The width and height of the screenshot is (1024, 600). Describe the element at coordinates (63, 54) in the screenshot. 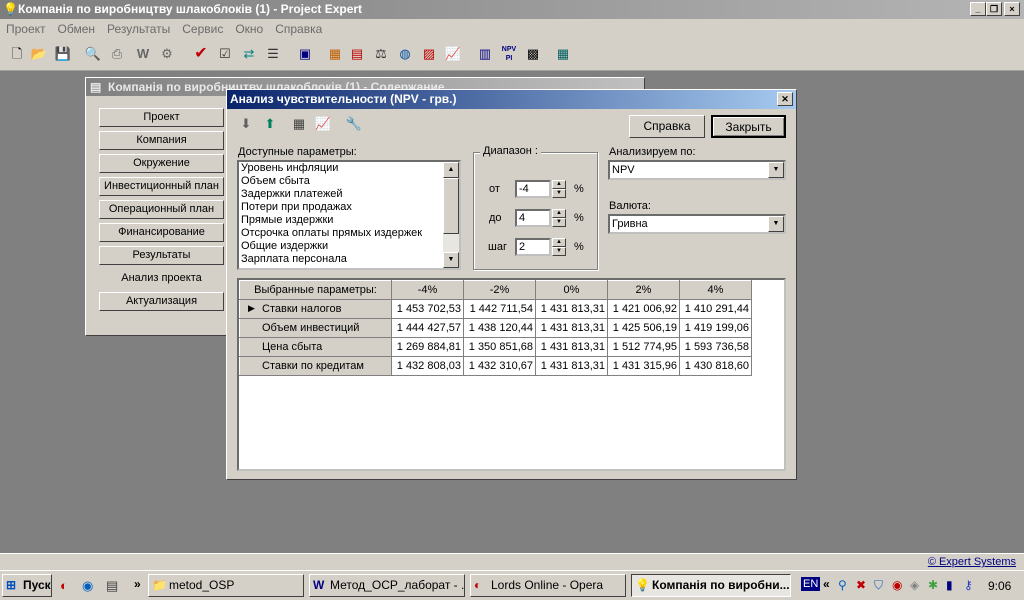

I see `save-icon: 💾` at that location.